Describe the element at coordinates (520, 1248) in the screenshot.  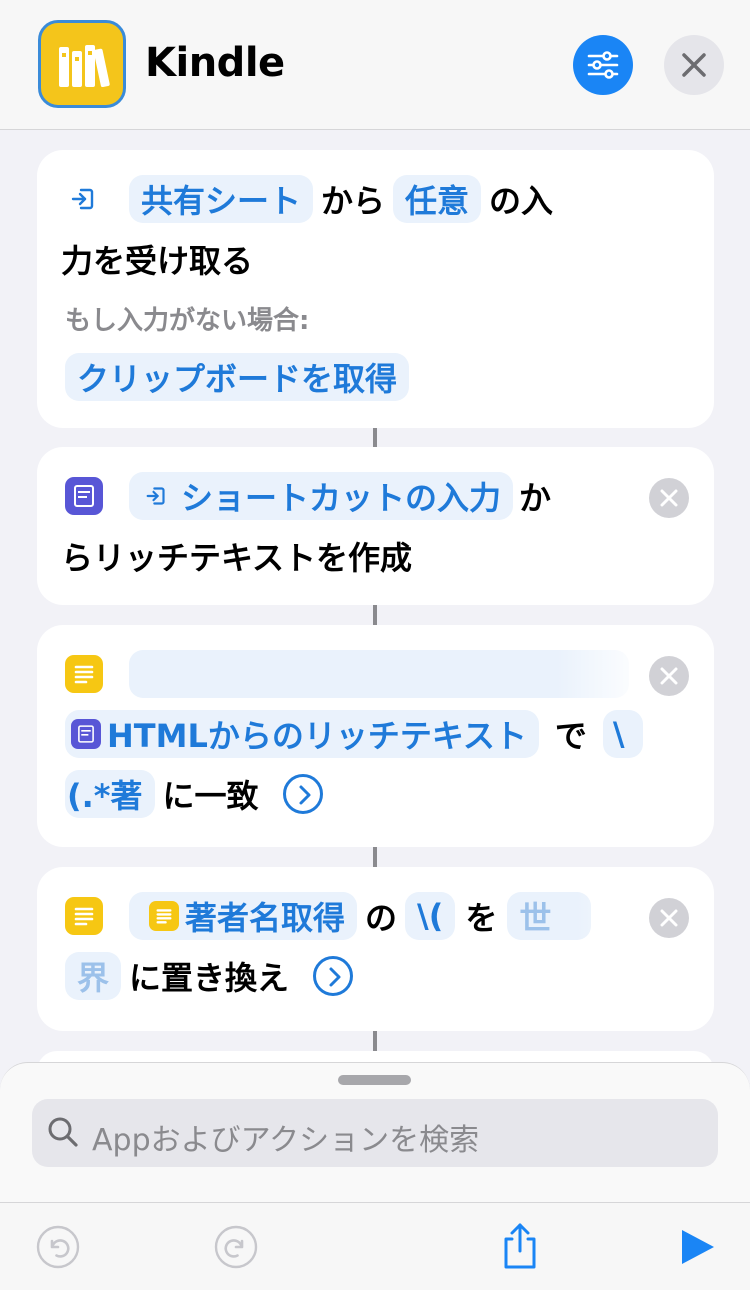
I see `share-icon` at that location.